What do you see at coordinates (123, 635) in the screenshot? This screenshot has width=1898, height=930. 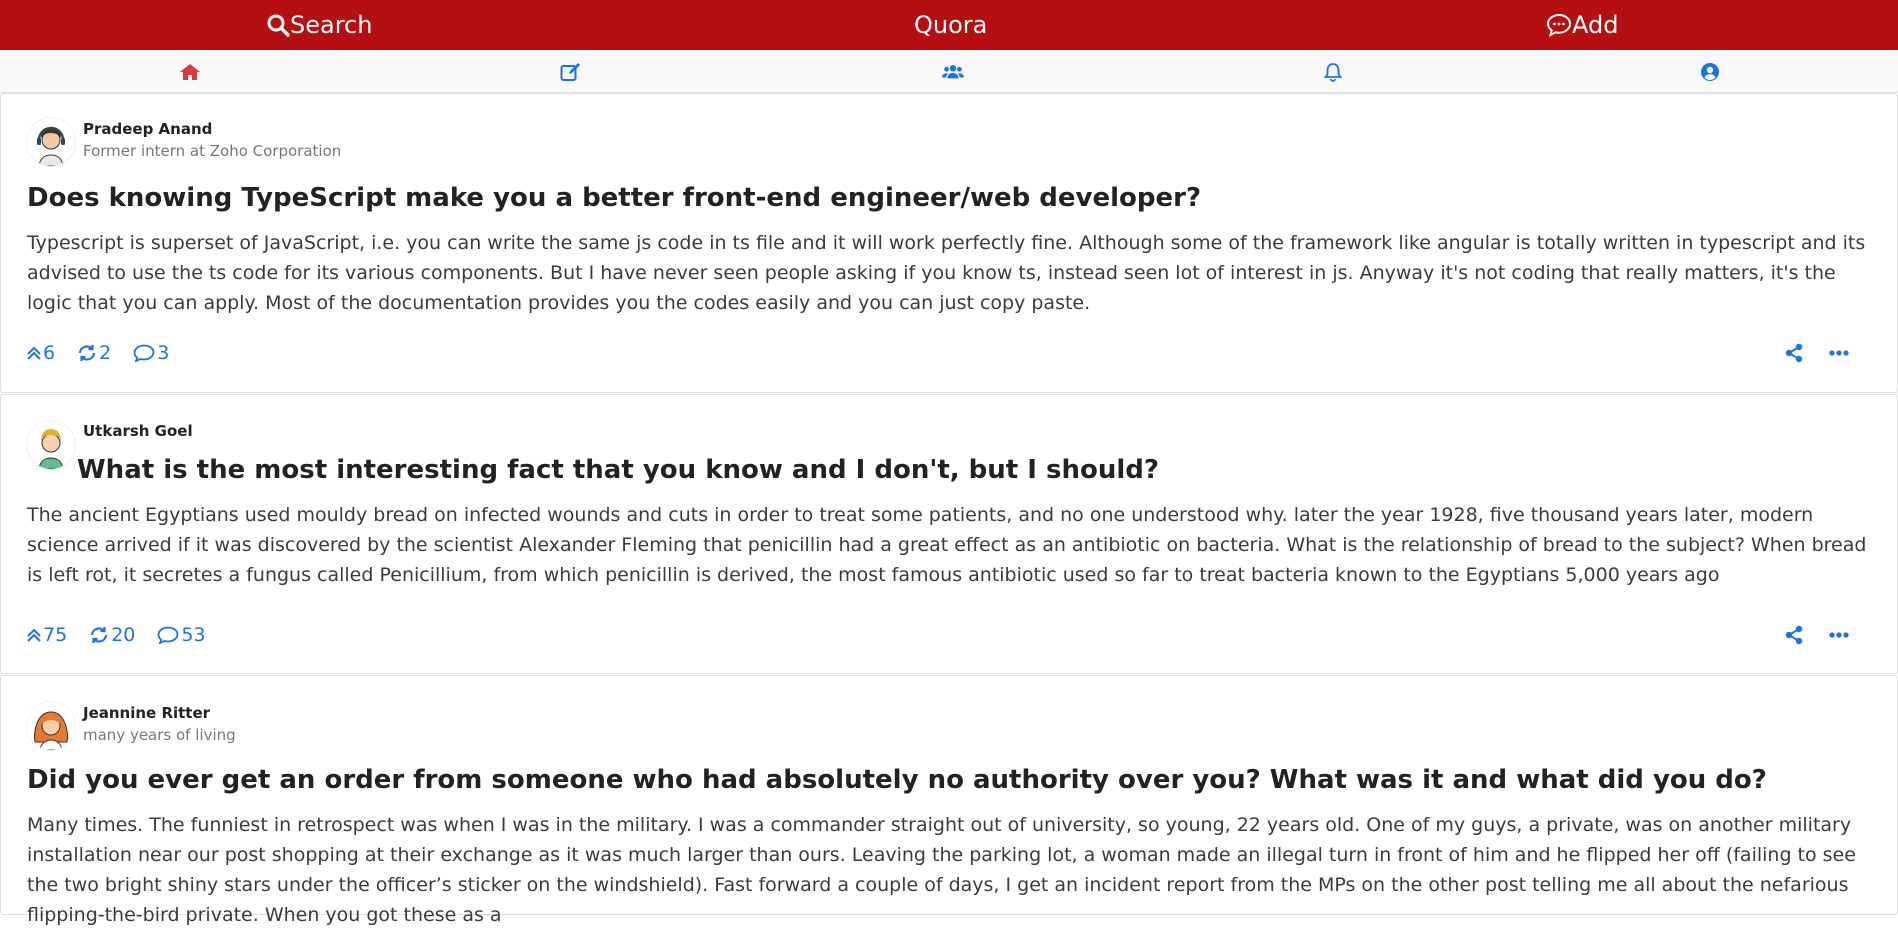 I see `share-count: 20` at bounding box center [123, 635].